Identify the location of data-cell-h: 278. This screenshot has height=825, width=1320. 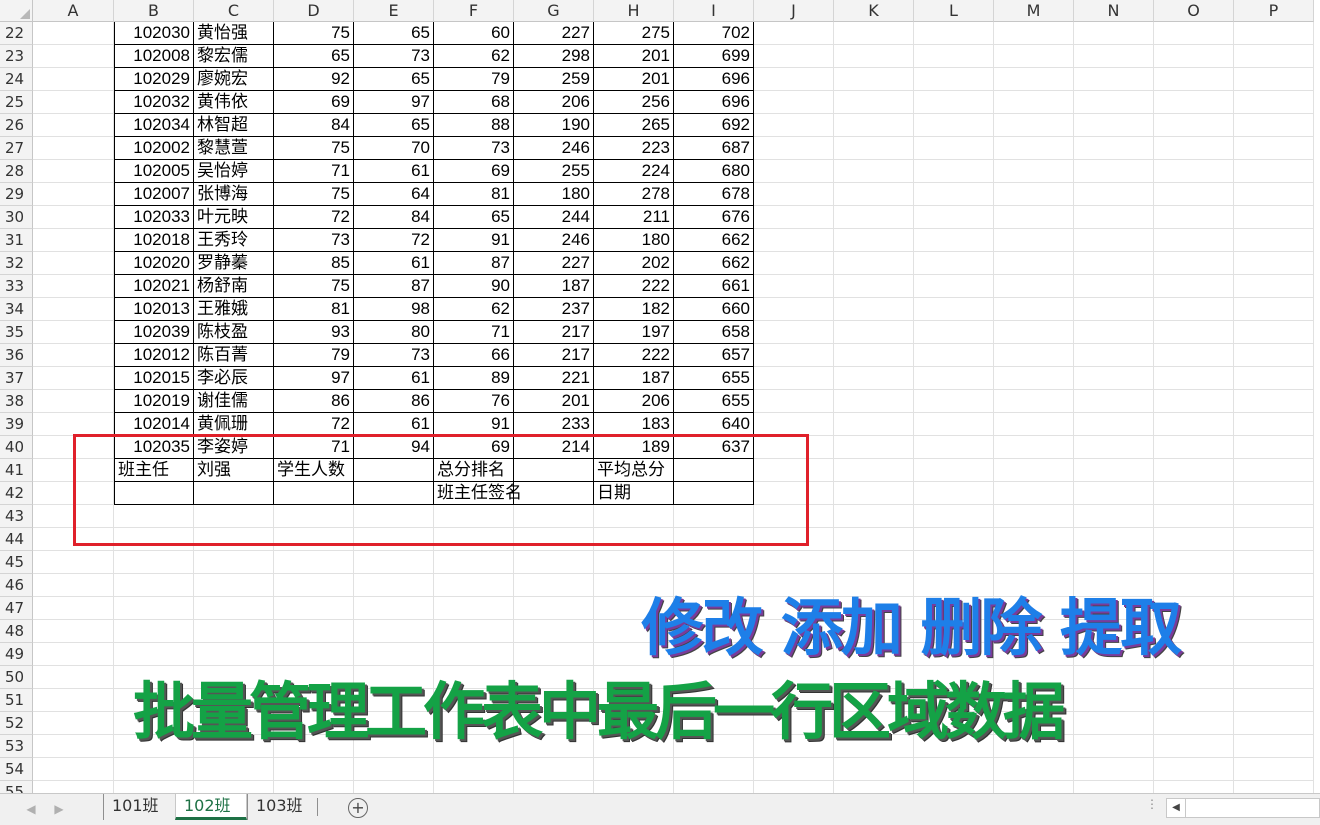
(634, 194).